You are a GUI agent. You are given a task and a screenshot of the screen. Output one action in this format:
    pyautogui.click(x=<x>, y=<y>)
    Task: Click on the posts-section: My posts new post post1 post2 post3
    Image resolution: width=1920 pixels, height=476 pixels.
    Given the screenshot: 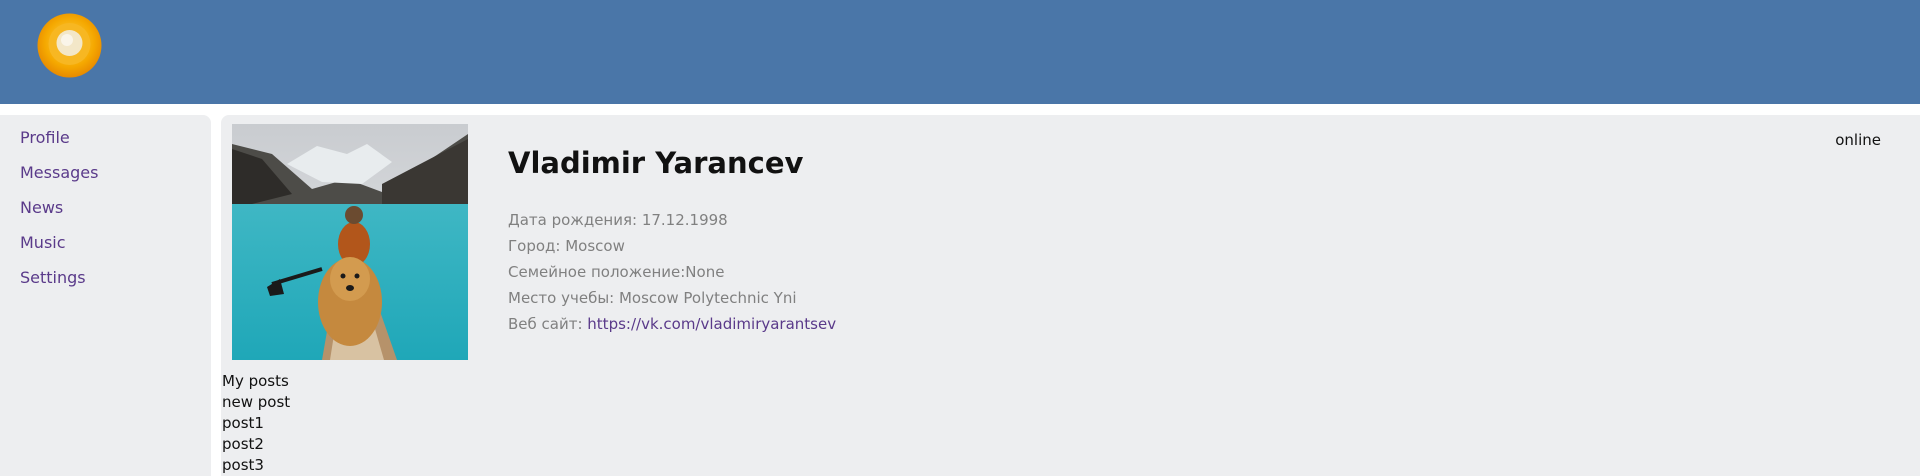 What is the action you would take?
    pyautogui.click(x=256, y=423)
    